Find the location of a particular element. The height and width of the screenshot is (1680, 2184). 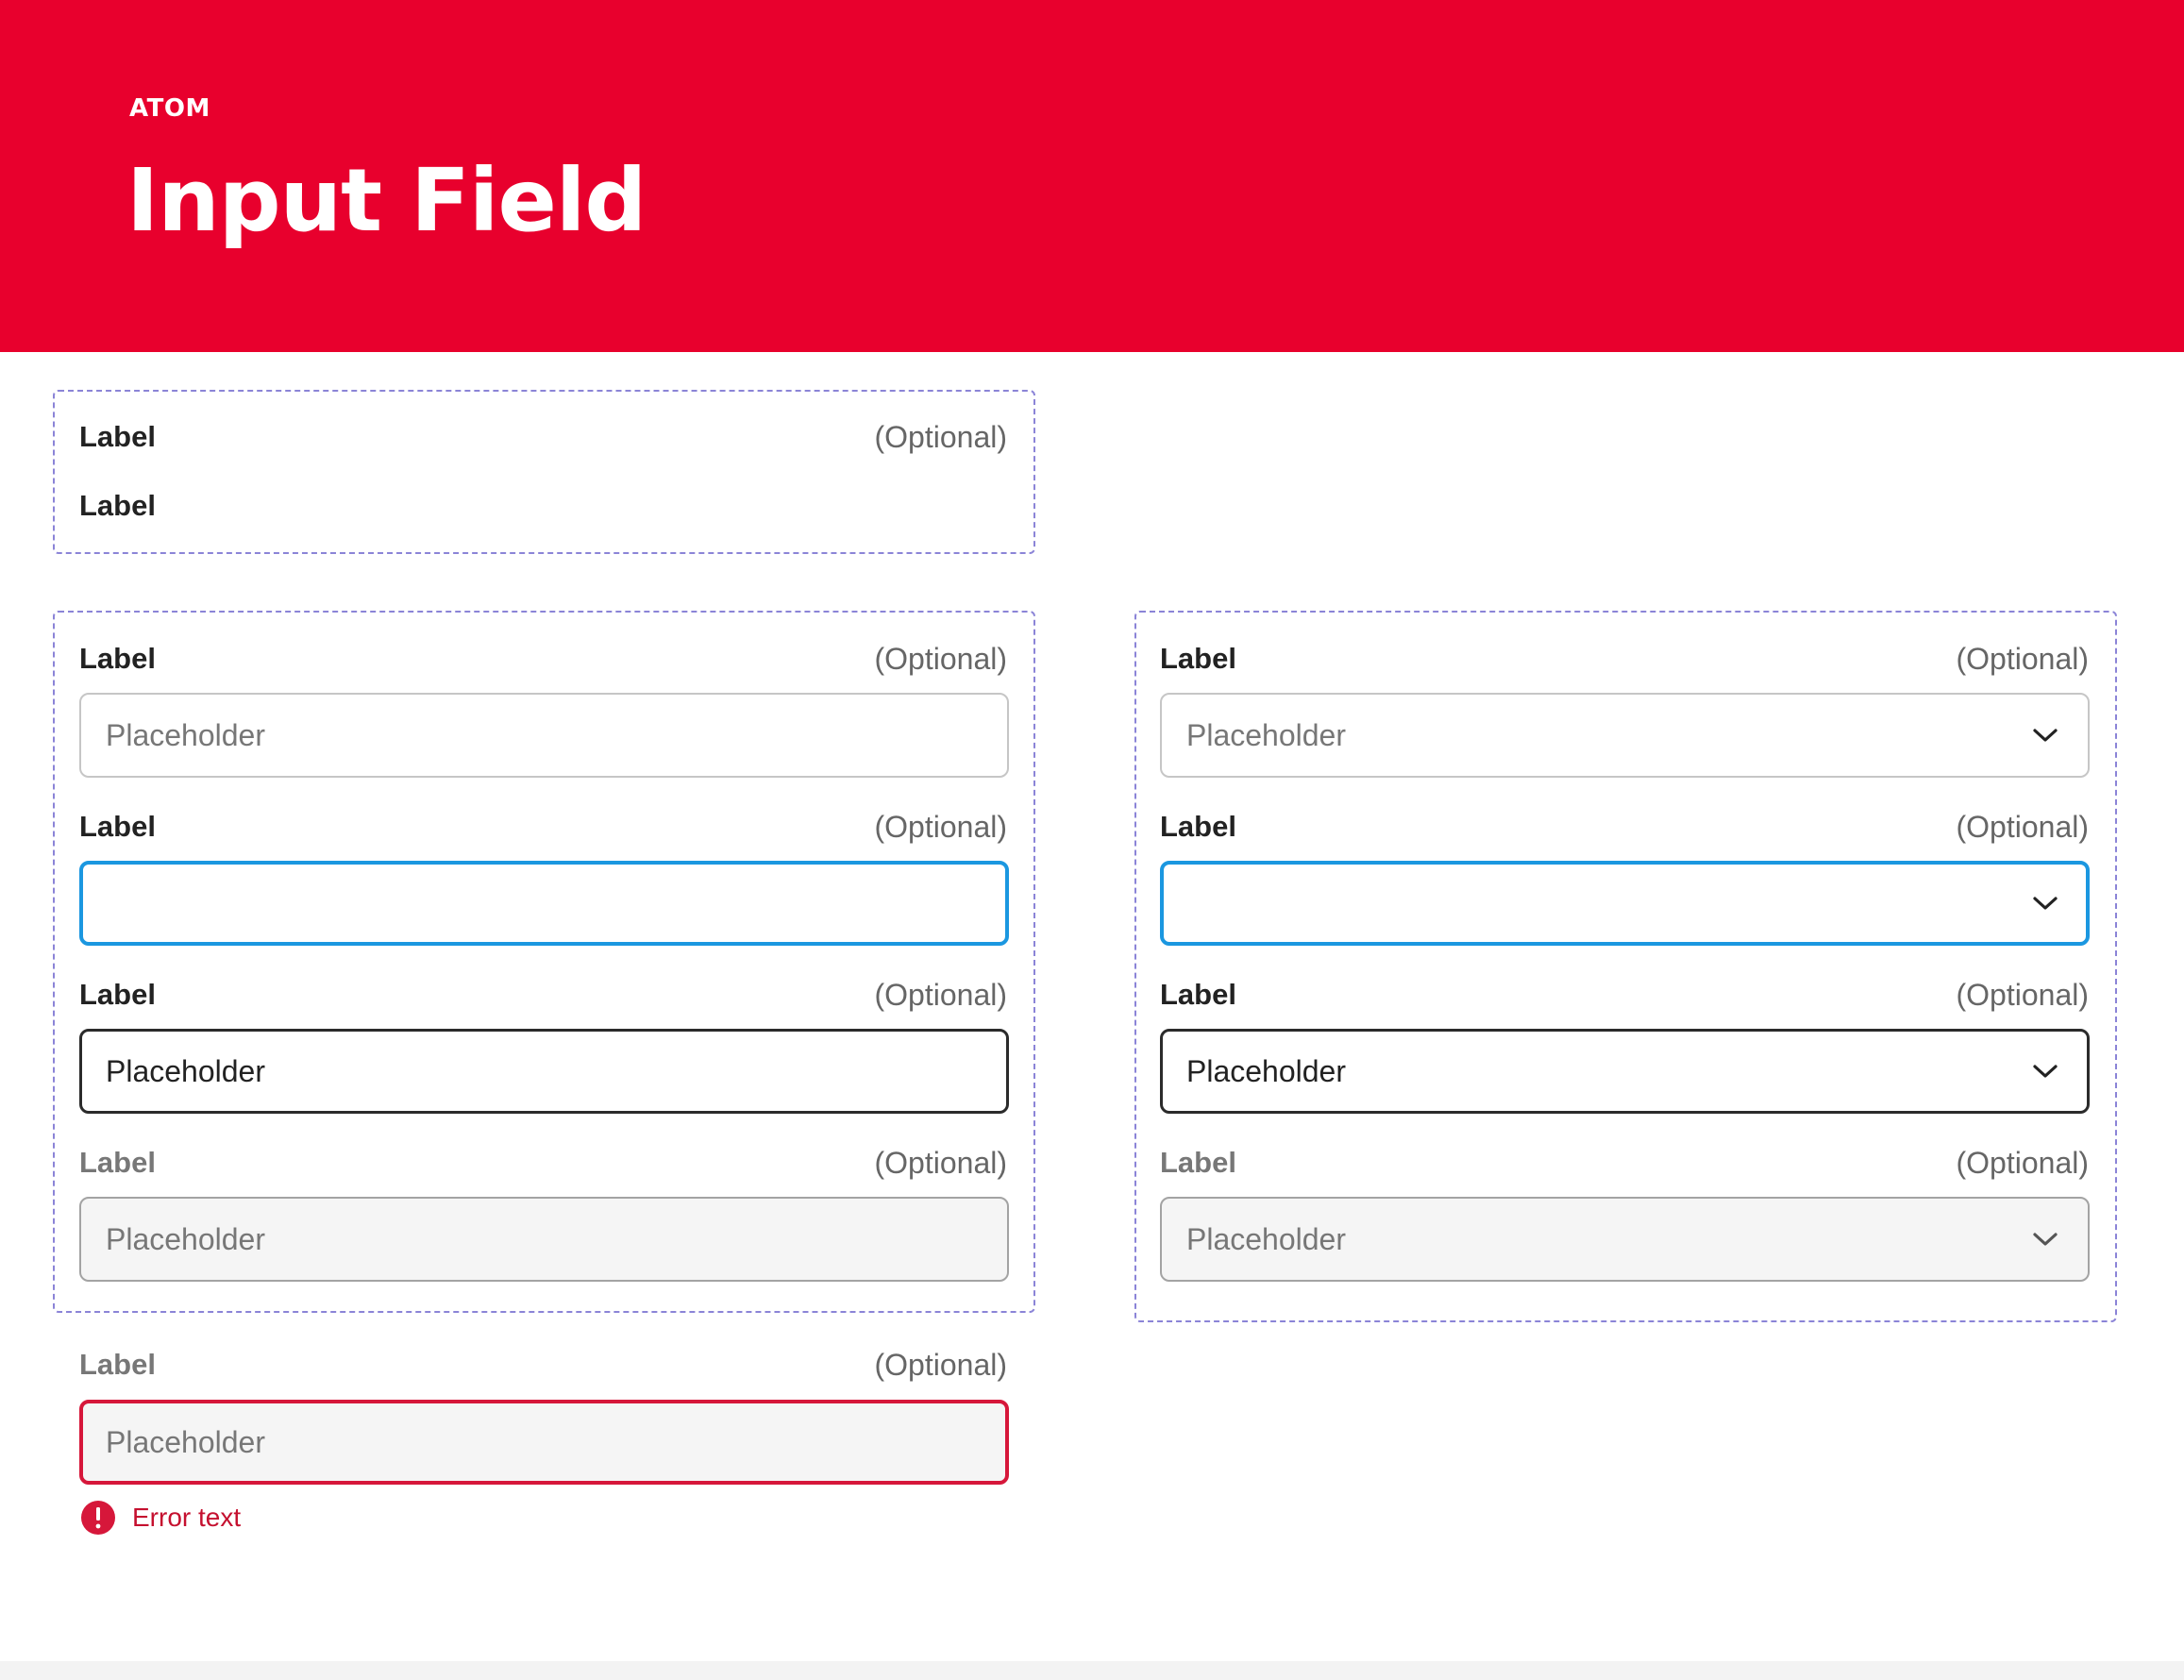

select-filled-optional: (Optional) is located at coordinates (2023, 995).